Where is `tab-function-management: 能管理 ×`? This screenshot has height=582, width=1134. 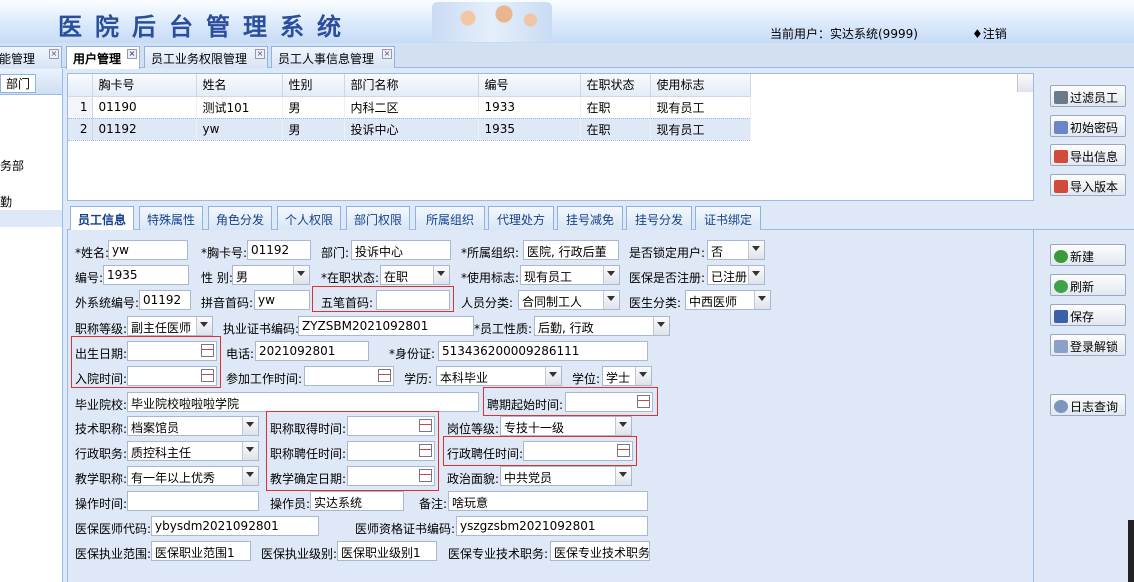
tab-function-management: 能管理 × is located at coordinates (31, 57).